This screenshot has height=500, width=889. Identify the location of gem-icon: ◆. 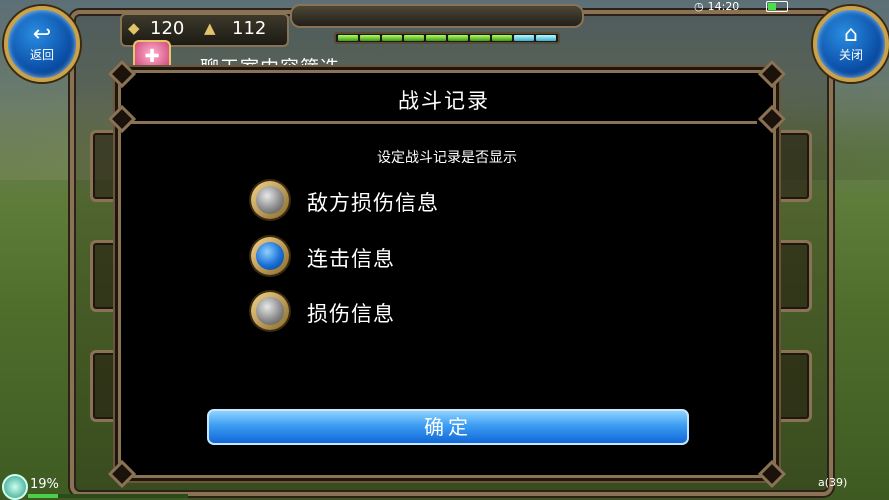
(134, 28).